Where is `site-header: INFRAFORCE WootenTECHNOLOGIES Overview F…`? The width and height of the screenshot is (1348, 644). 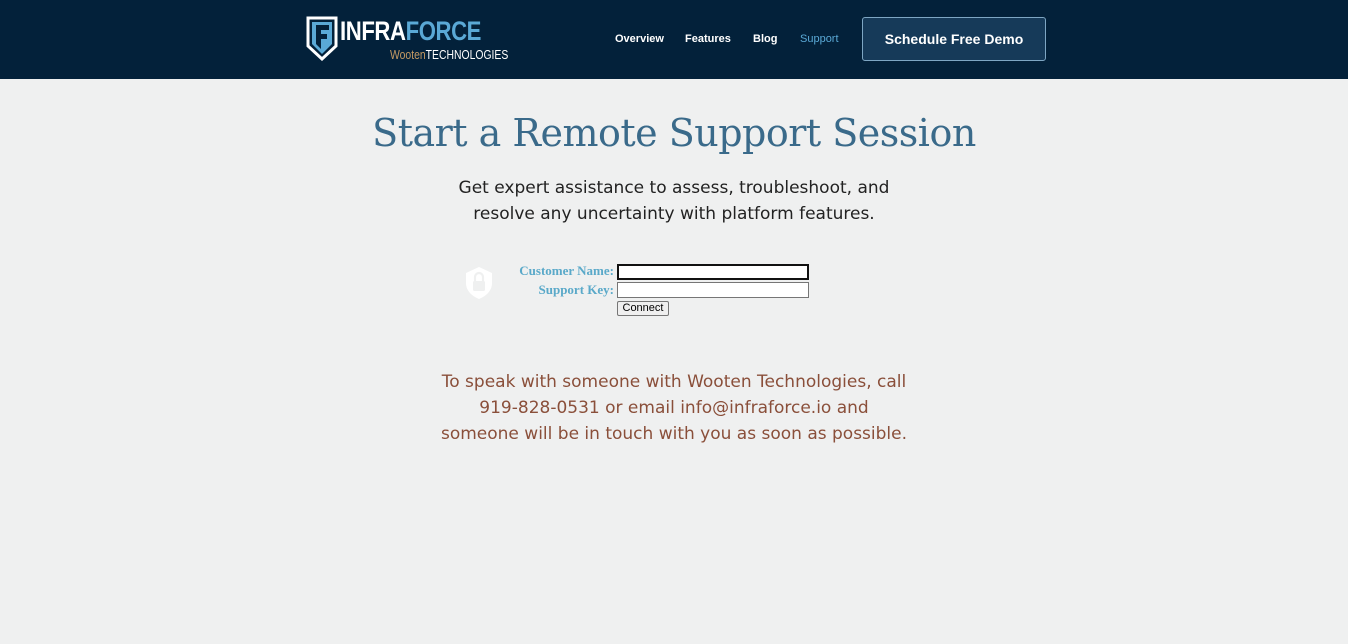 site-header: INFRAFORCE WootenTECHNOLOGIES Overview F… is located at coordinates (674, 39).